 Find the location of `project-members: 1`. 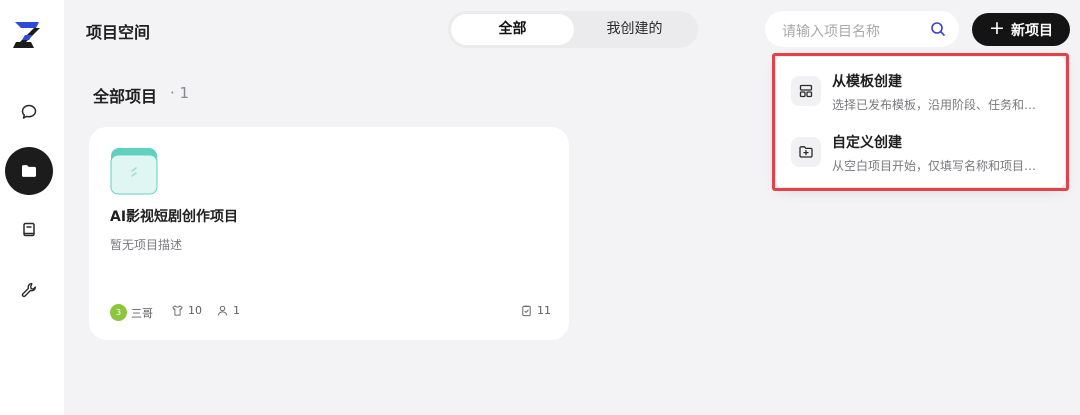

project-members: 1 is located at coordinates (228, 310).